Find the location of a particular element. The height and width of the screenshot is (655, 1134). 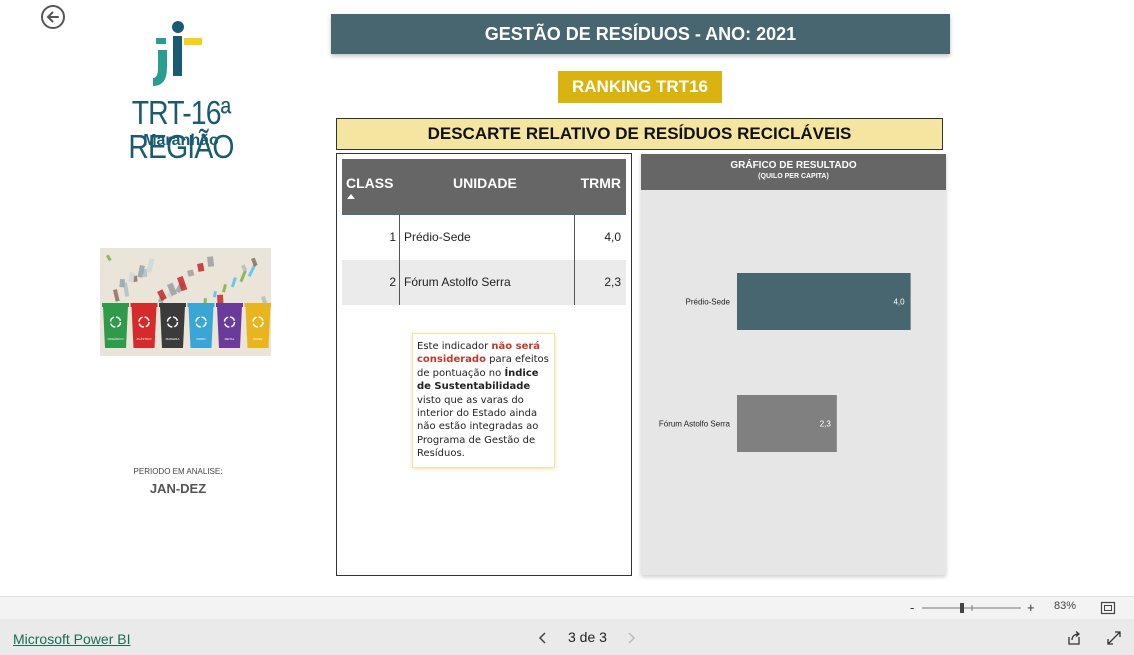

fit-to-page-icon is located at coordinates (1108, 608).